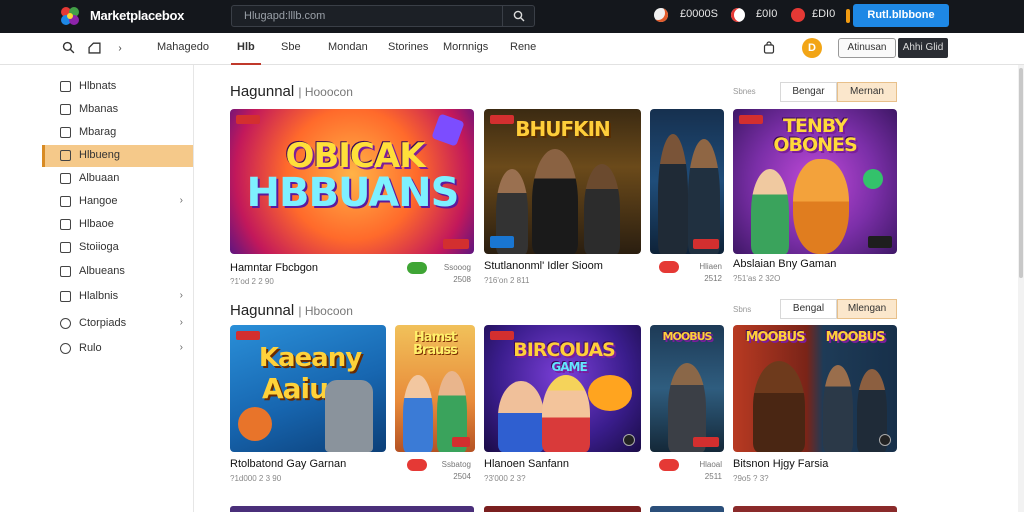 This screenshot has height=512, width=1024. Describe the element at coordinates (408, 47) in the screenshot. I see `tab-5: Storines` at that location.